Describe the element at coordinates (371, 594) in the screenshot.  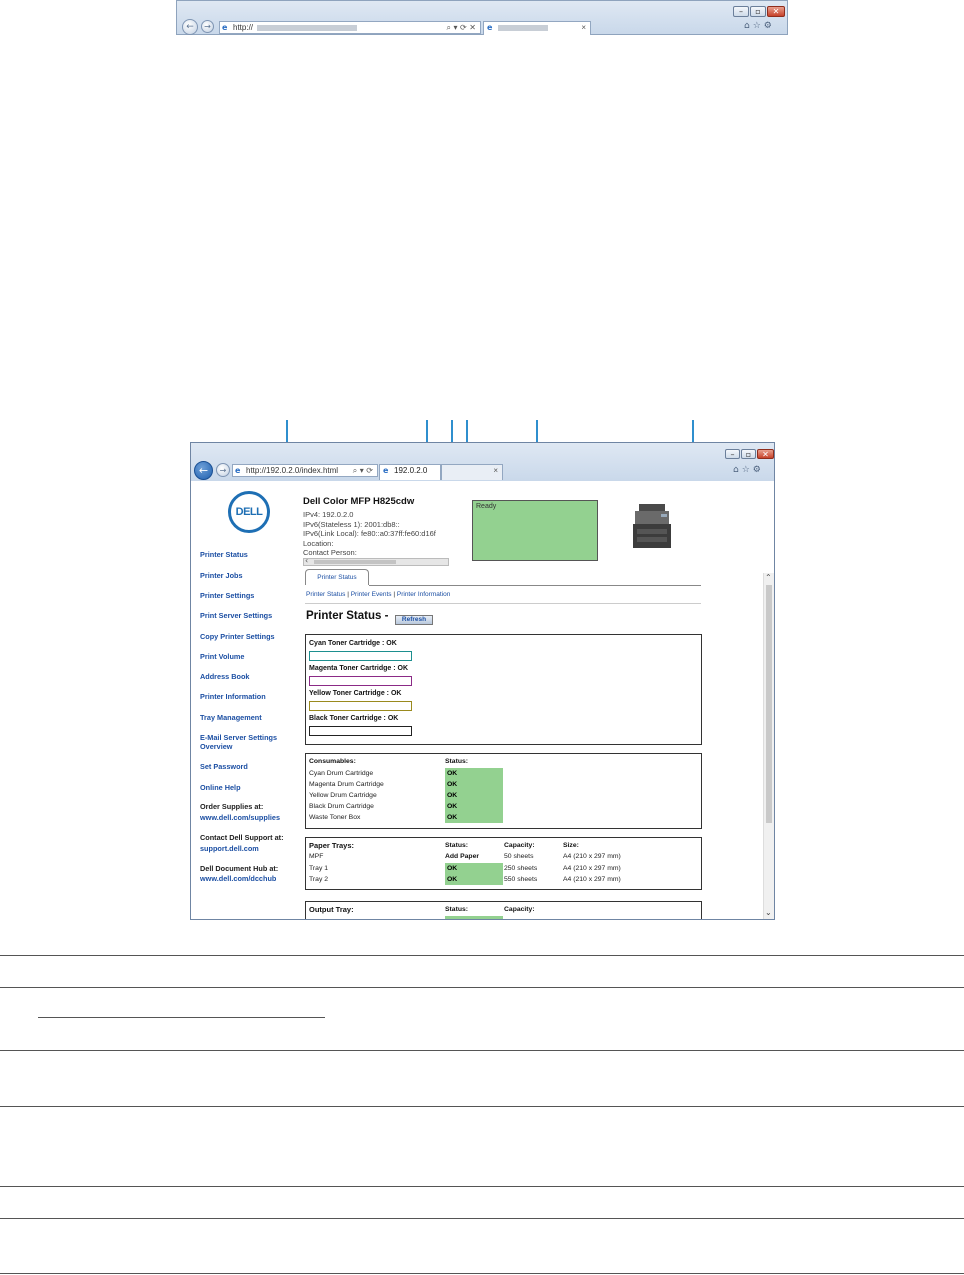
I see `sublink-printer-events: Printer Events` at that location.